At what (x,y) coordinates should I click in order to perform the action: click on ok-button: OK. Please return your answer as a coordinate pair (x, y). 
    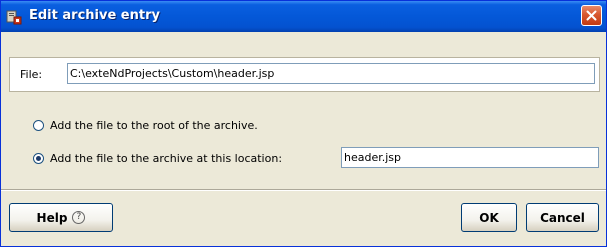
    Looking at the image, I should click on (489, 217).